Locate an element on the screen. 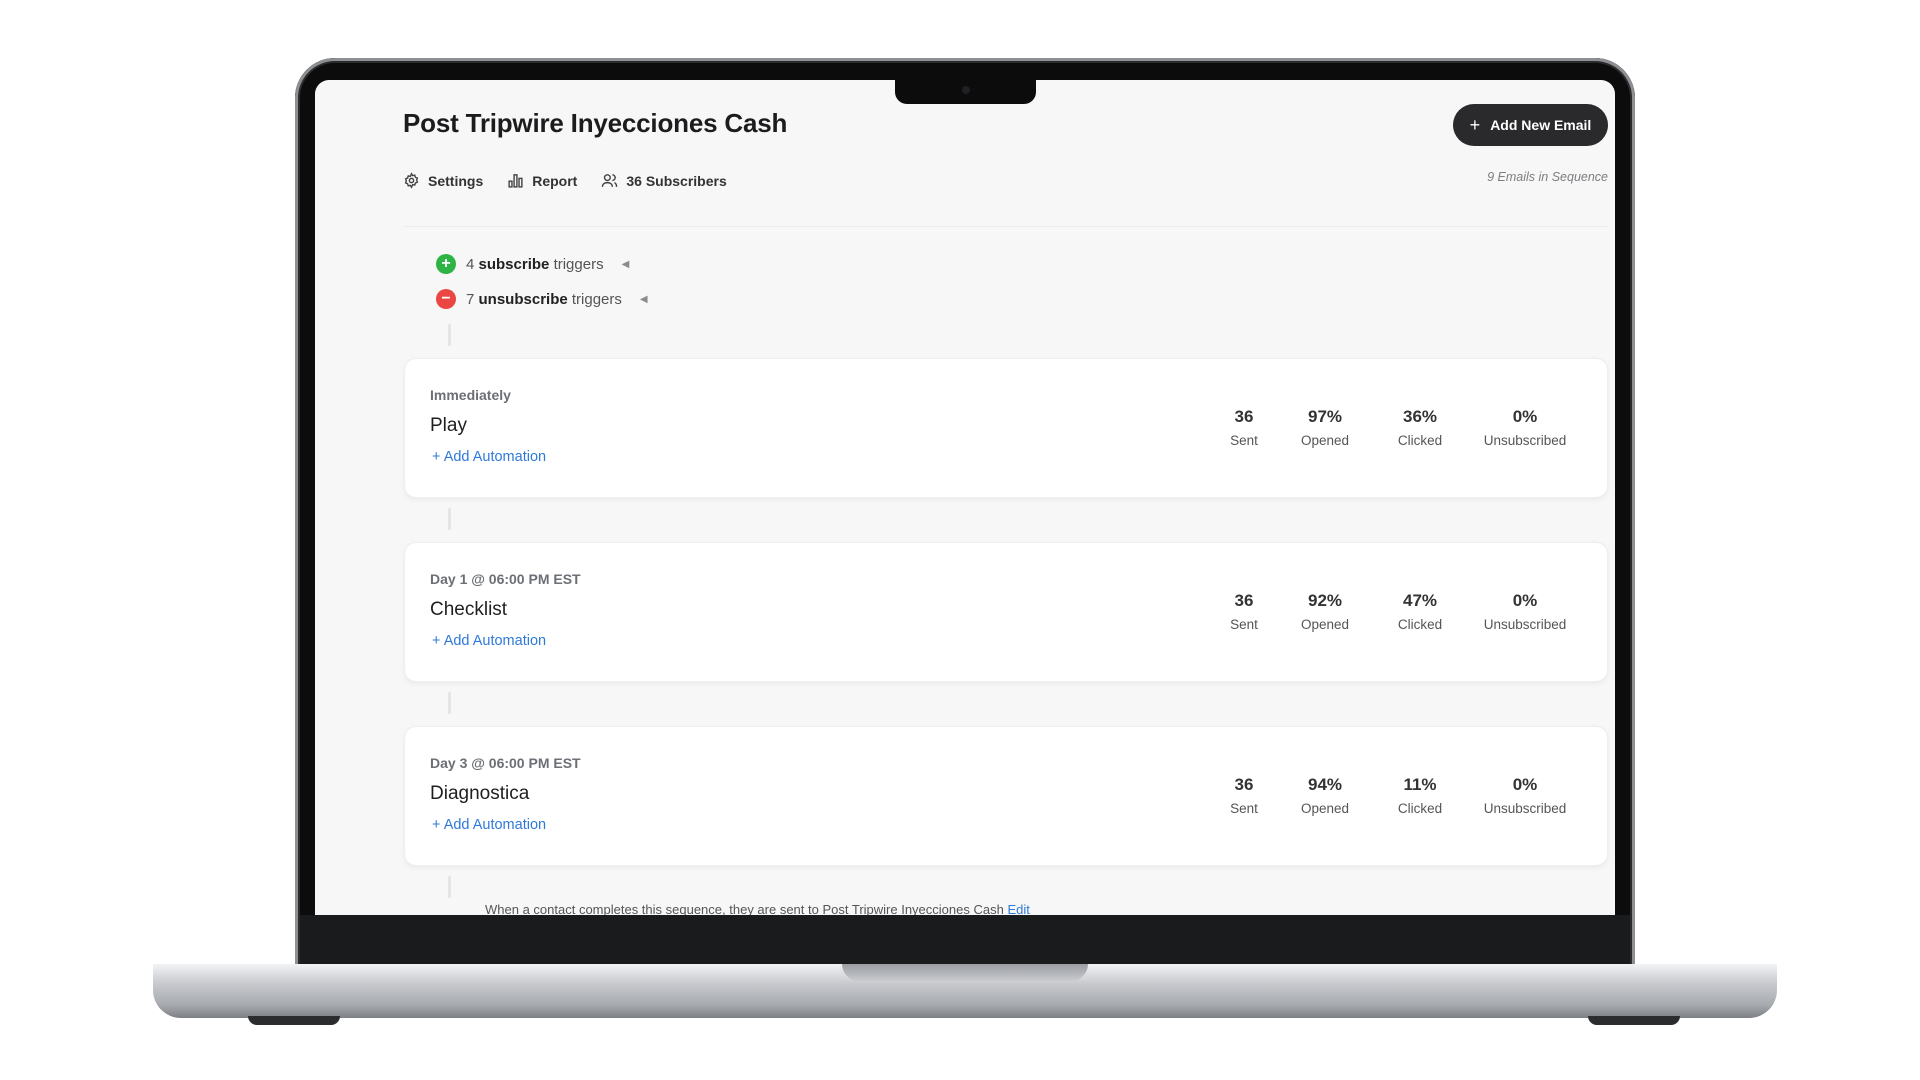  stat-opened: 94% Opened is located at coordinates (1325, 795).